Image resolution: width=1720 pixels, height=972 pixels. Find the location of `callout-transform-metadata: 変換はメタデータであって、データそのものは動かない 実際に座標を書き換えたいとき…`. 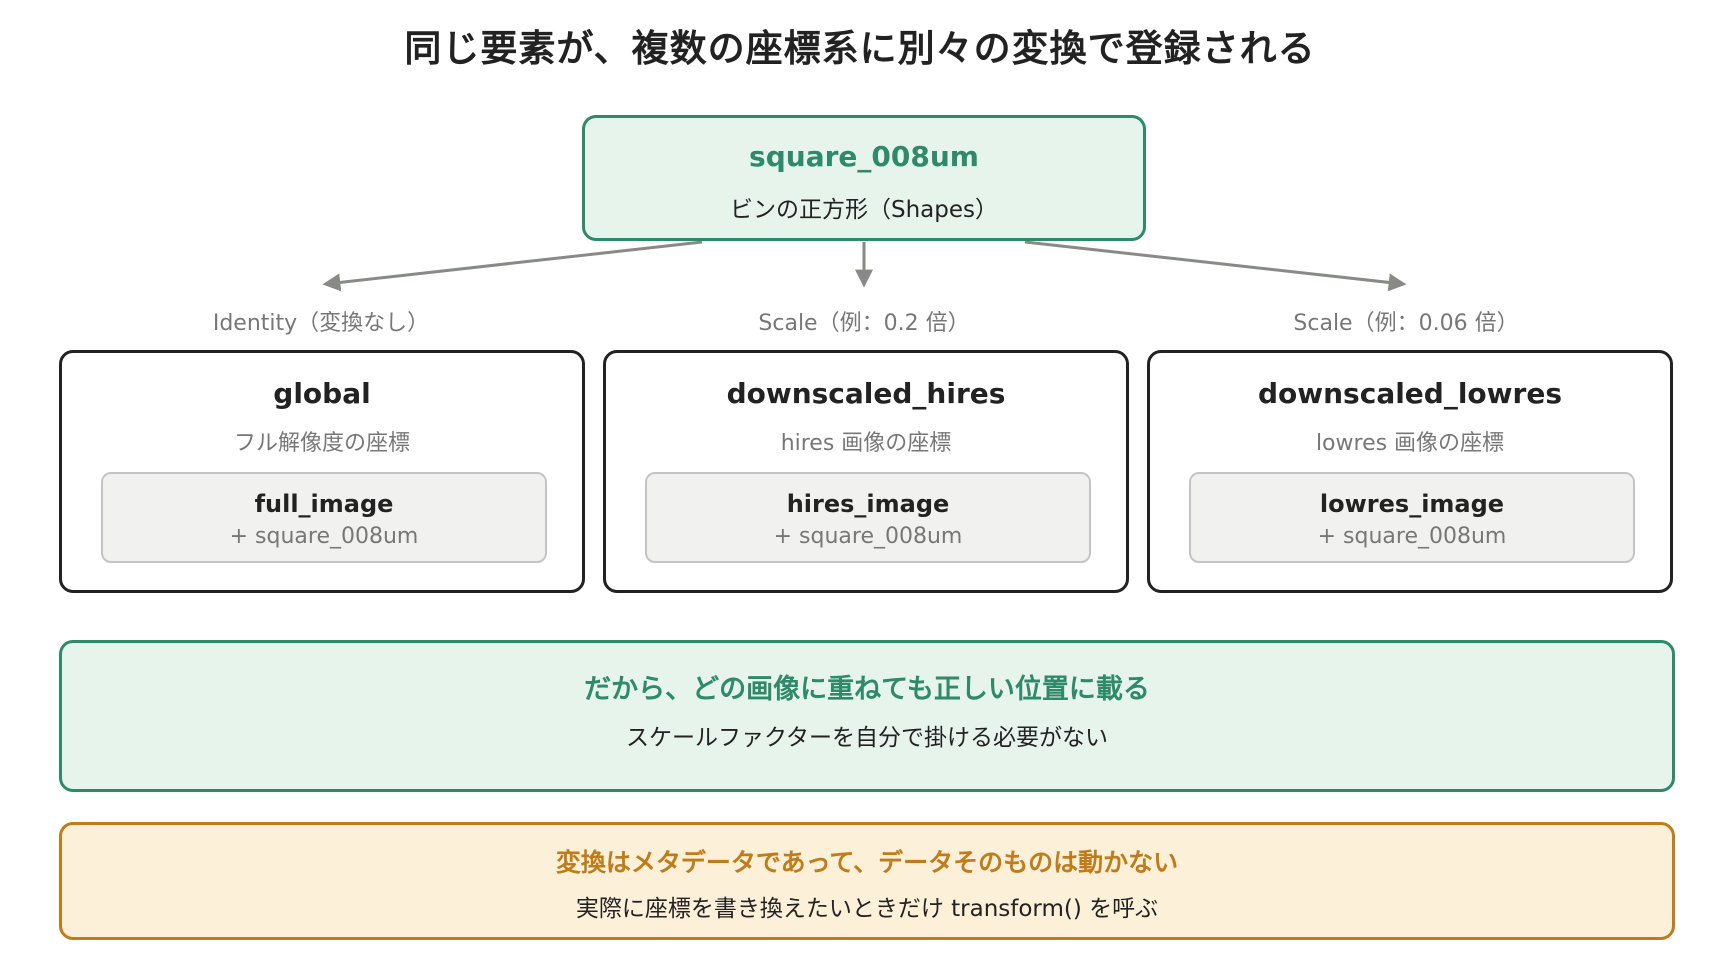

callout-transform-metadata: 変換はメタデータであって、データそのものは動かない 実際に座標を書き換えたいとき… is located at coordinates (867, 881).